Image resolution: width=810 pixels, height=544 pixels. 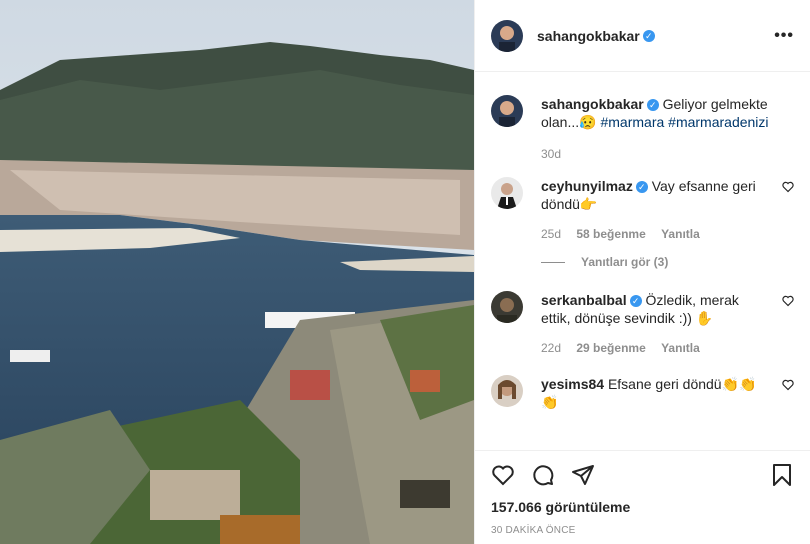 What do you see at coordinates (543, 475) in the screenshot?
I see `comment-icon` at bounding box center [543, 475].